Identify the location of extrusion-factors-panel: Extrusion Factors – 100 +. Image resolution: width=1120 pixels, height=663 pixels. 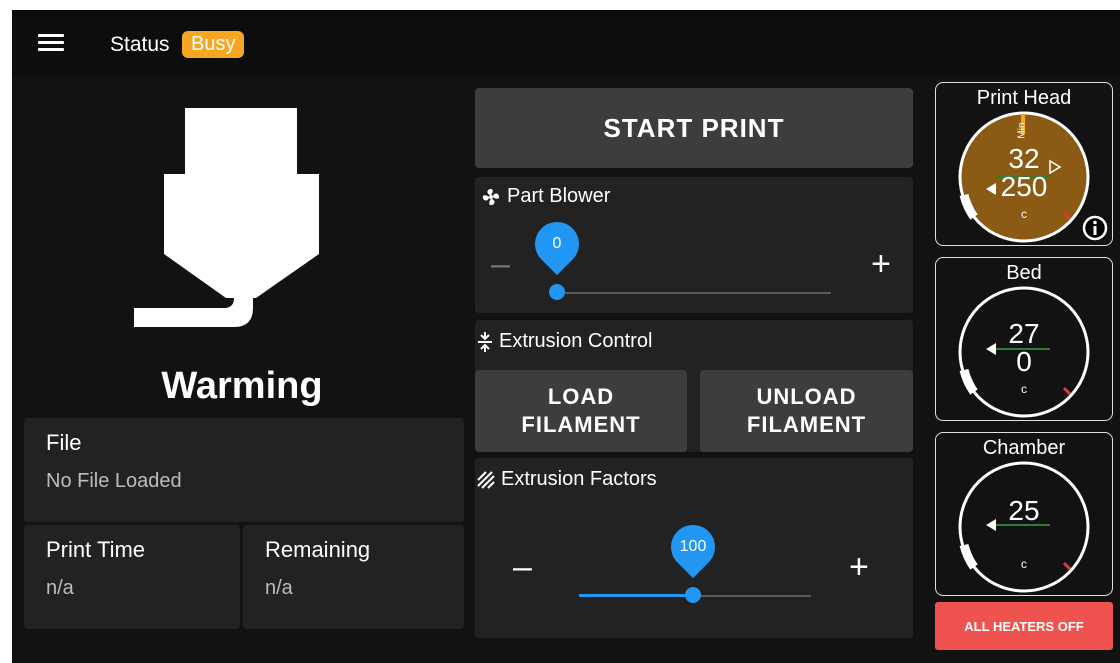
(694, 548).